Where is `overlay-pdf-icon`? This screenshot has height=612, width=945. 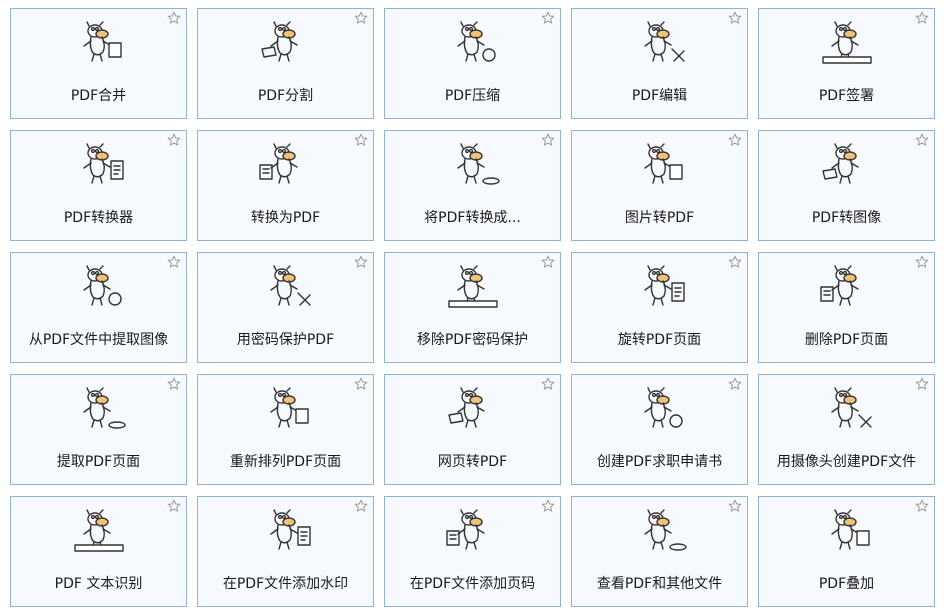
overlay-pdf-icon is located at coordinates (850, 529).